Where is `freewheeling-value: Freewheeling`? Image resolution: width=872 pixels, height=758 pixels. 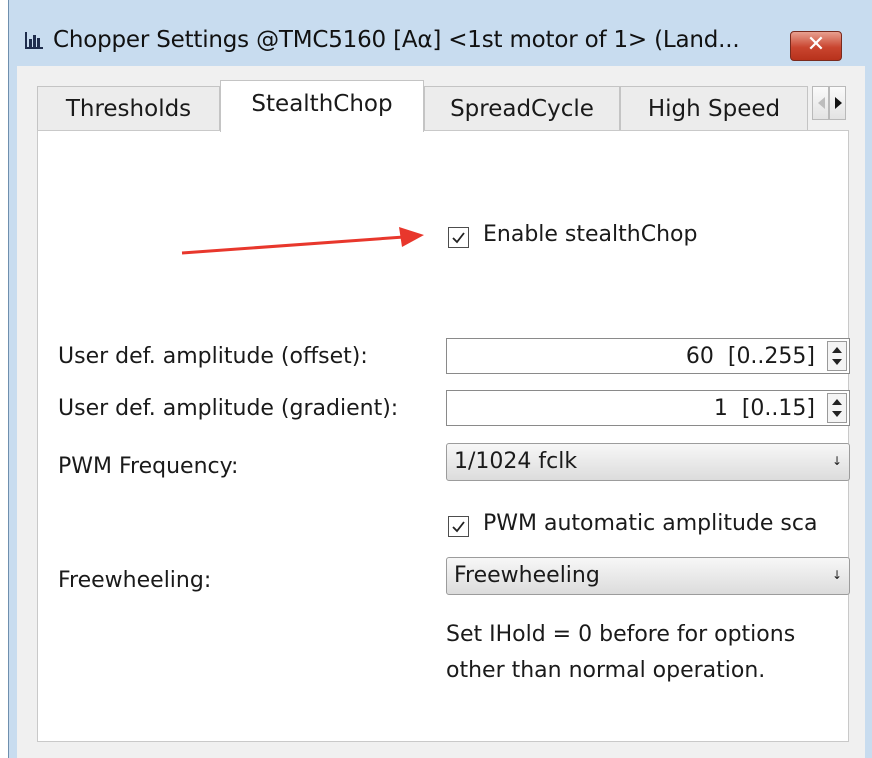
freewheeling-value: Freewheeling is located at coordinates (527, 575).